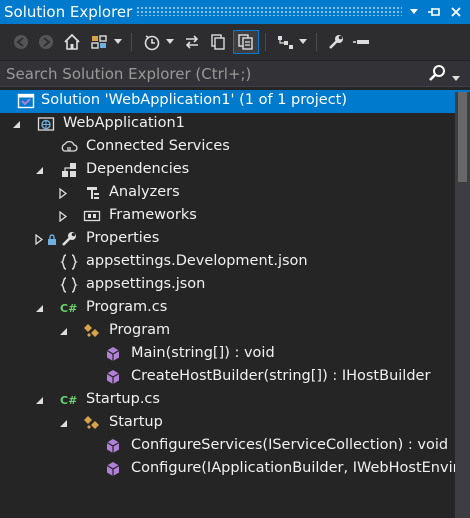  Describe the element at coordinates (72, 42) in the screenshot. I see `home-icon` at that location.